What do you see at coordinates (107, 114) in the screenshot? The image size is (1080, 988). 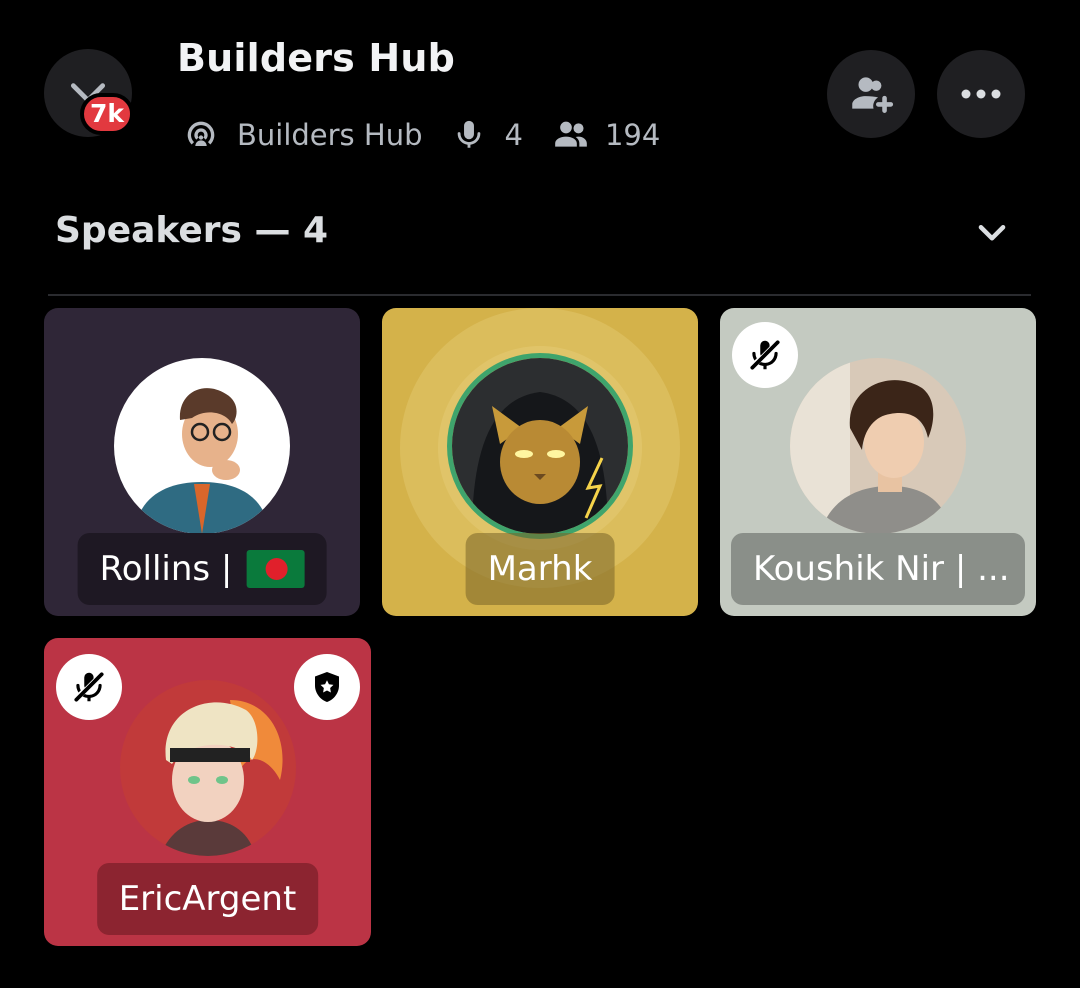 I see `notification-badge: 7k` at bounding box center [107, 114].